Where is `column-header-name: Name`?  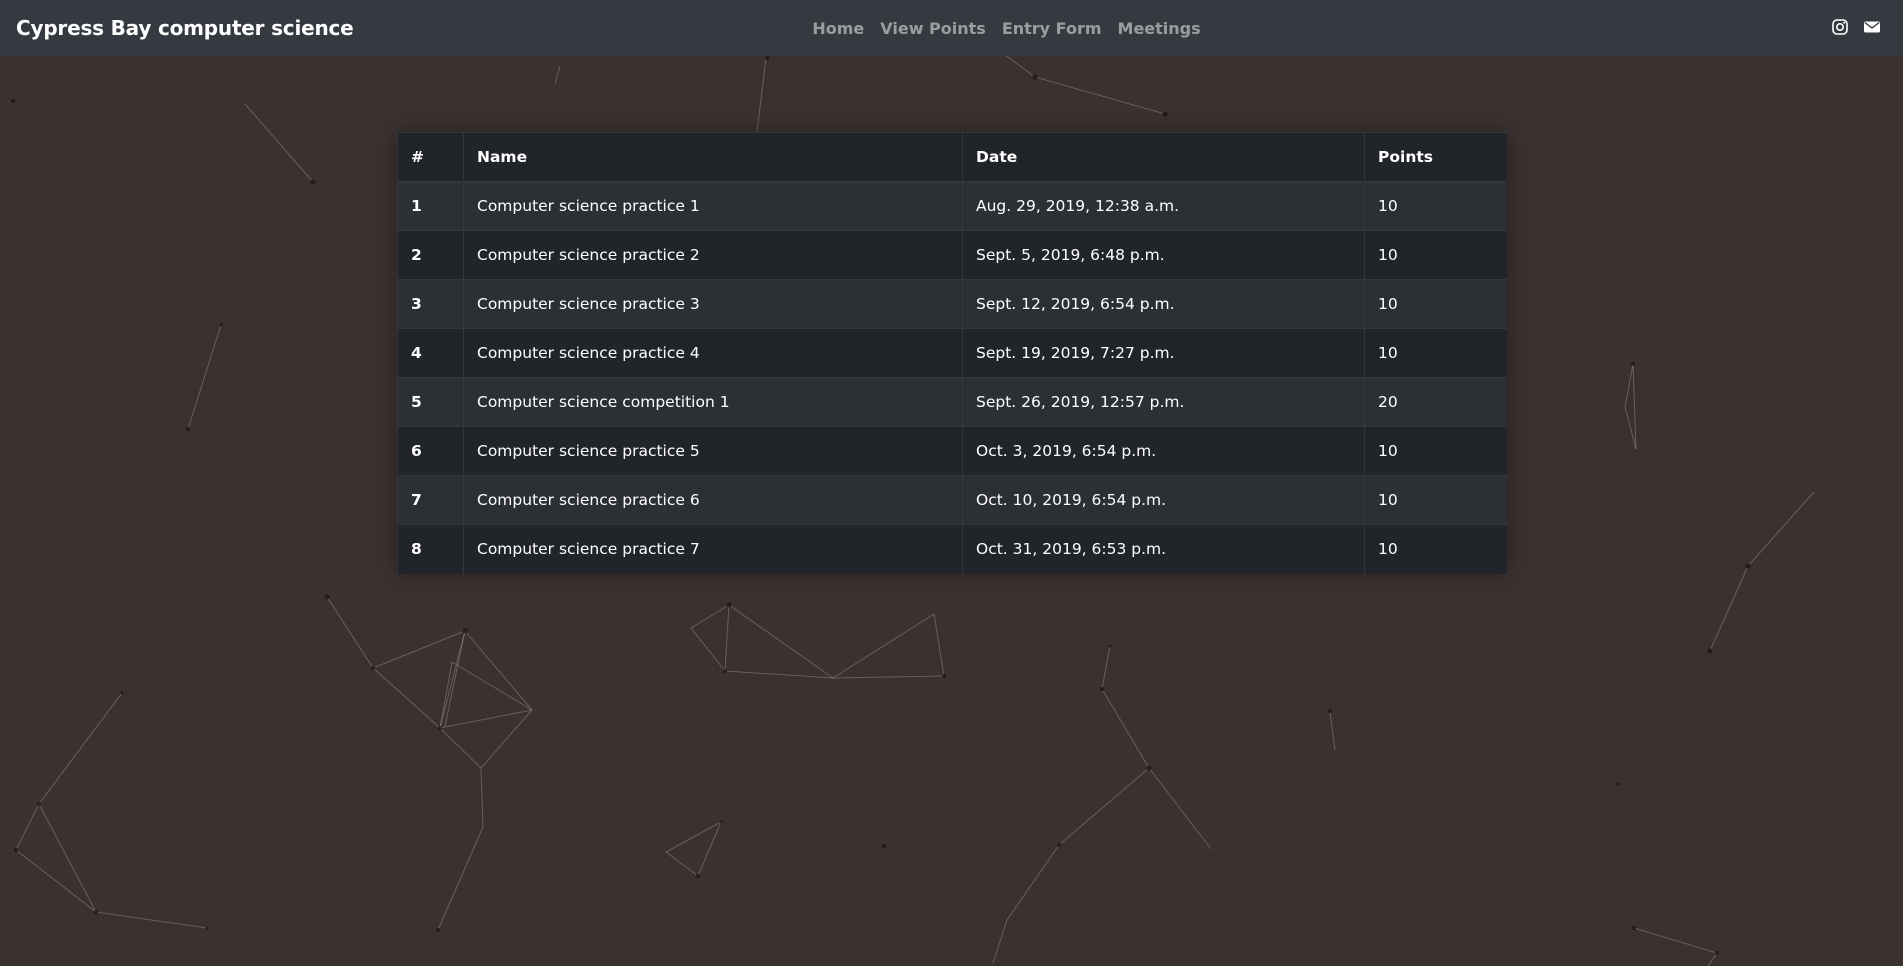
column-header-name: Name is located at coordinates (713, 157).